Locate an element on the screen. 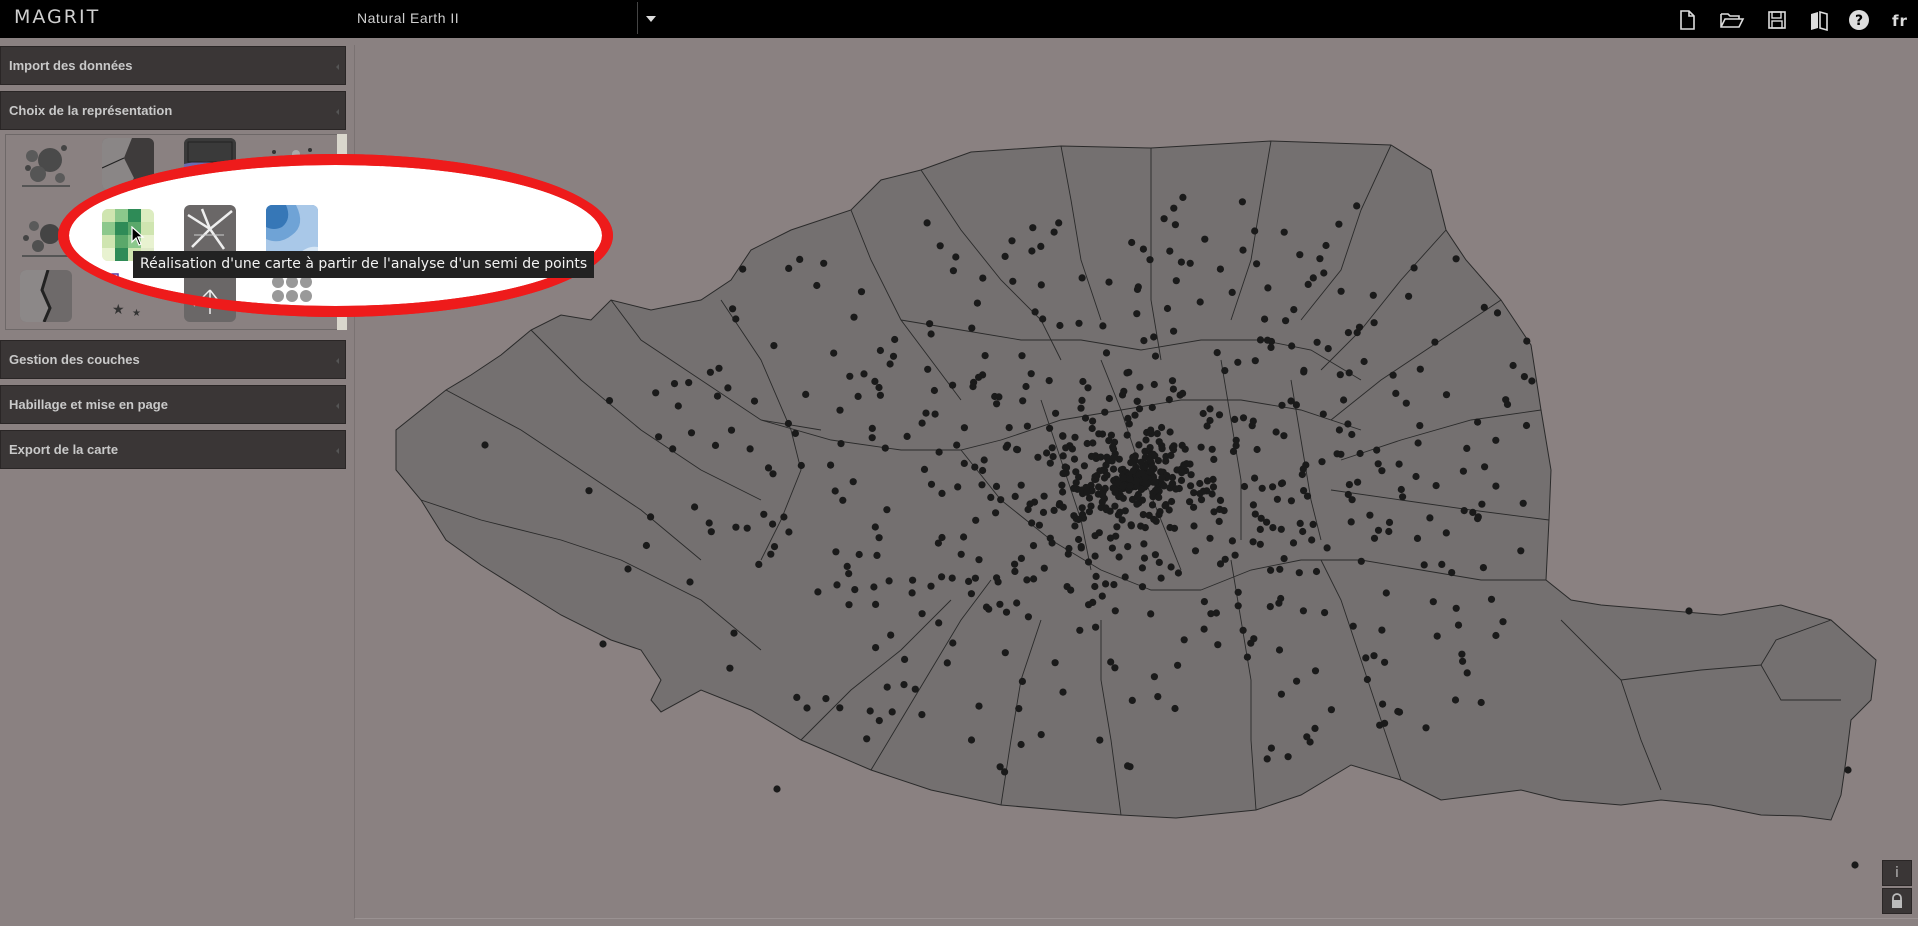 The image size is (1918, 926). open-folder-icon is located at coordinates (1732, 20).